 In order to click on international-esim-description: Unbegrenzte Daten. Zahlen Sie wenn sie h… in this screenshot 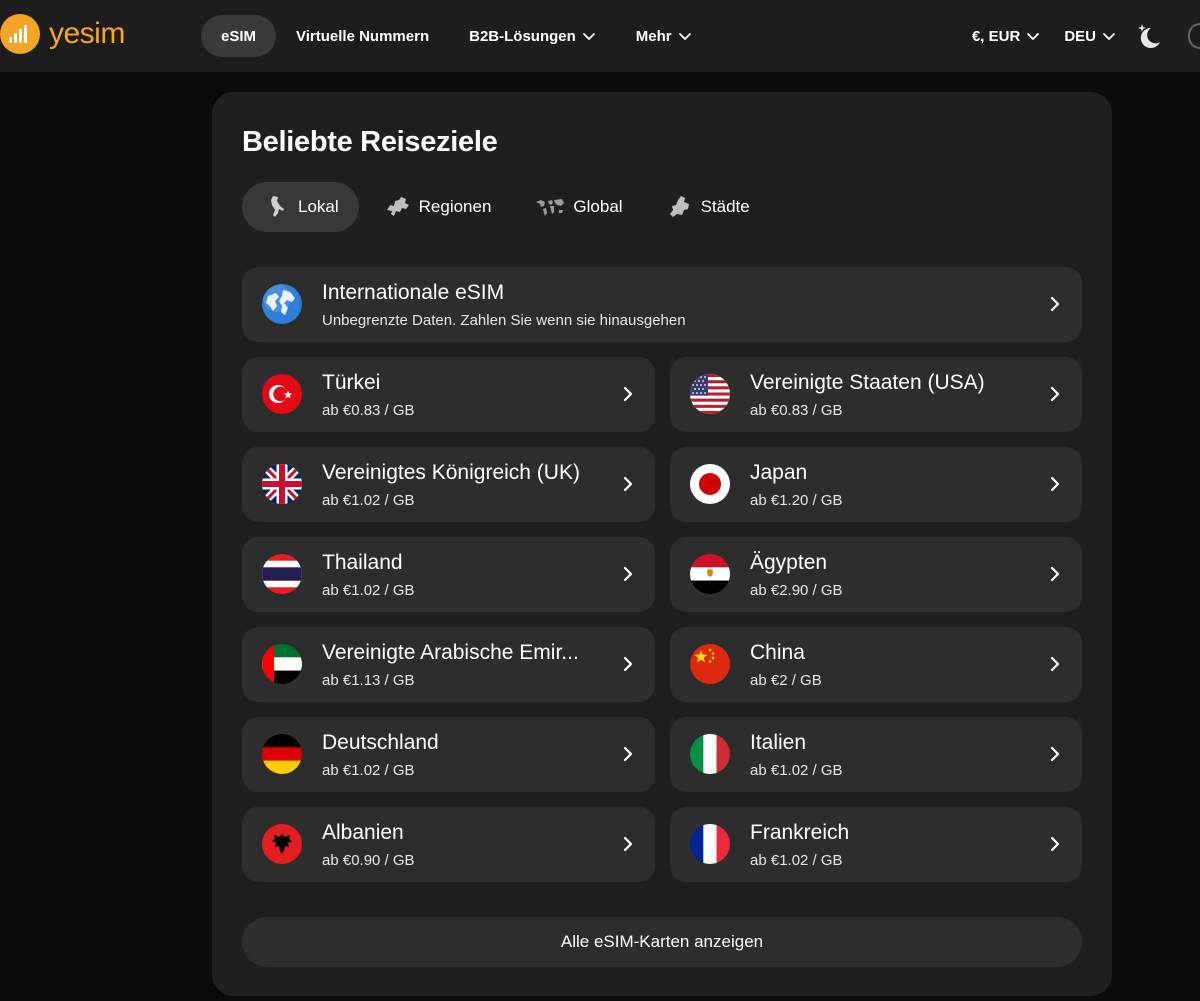, I will do `click(504, 320)`.